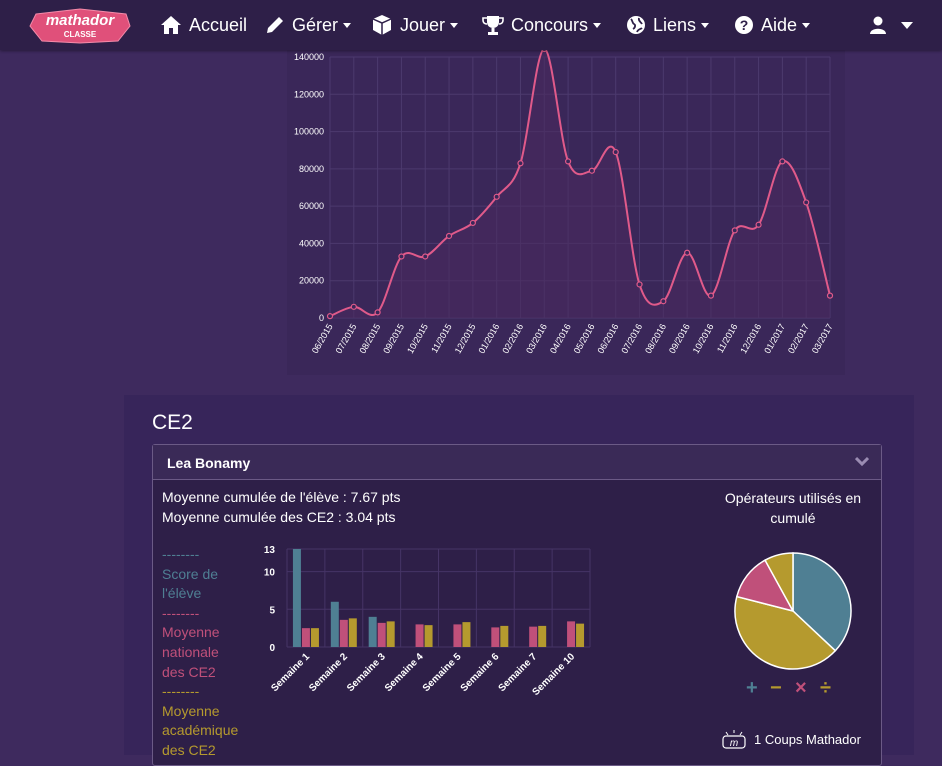 The image size is (942, 766). I want to click on question-circle-icon: ?, so click(744, 25).